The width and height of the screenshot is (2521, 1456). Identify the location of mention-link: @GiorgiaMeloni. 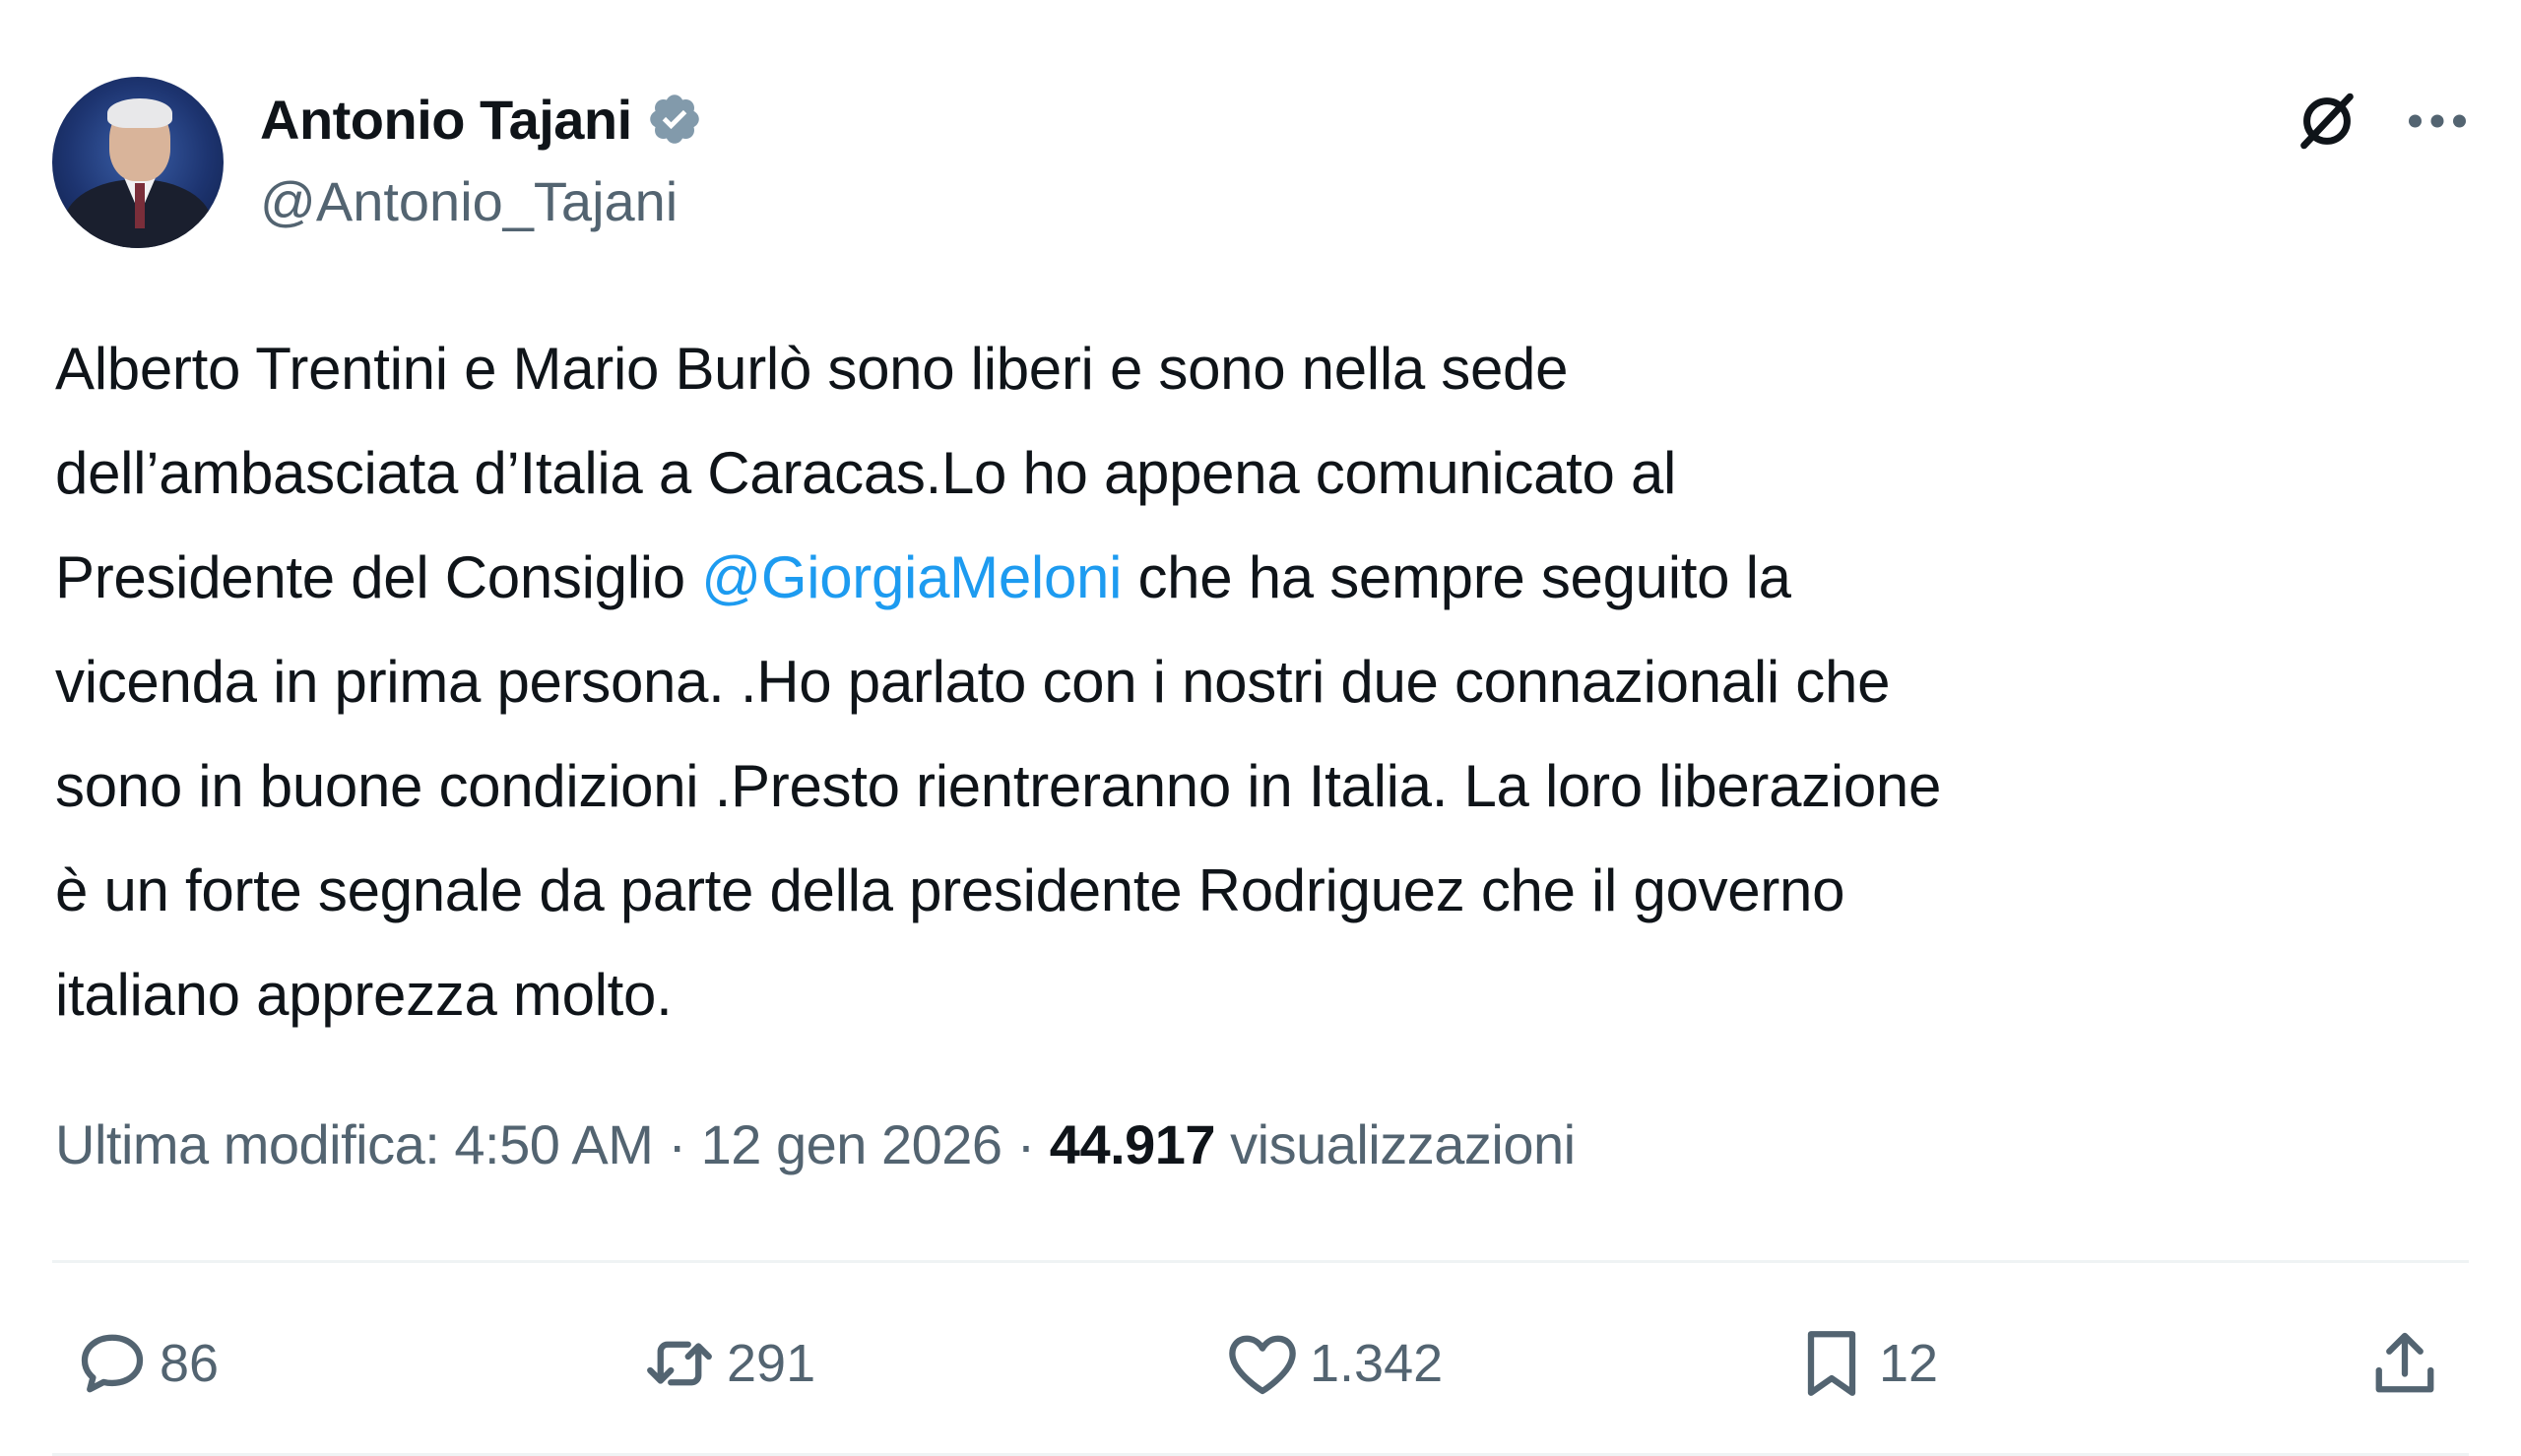
(911, 577).